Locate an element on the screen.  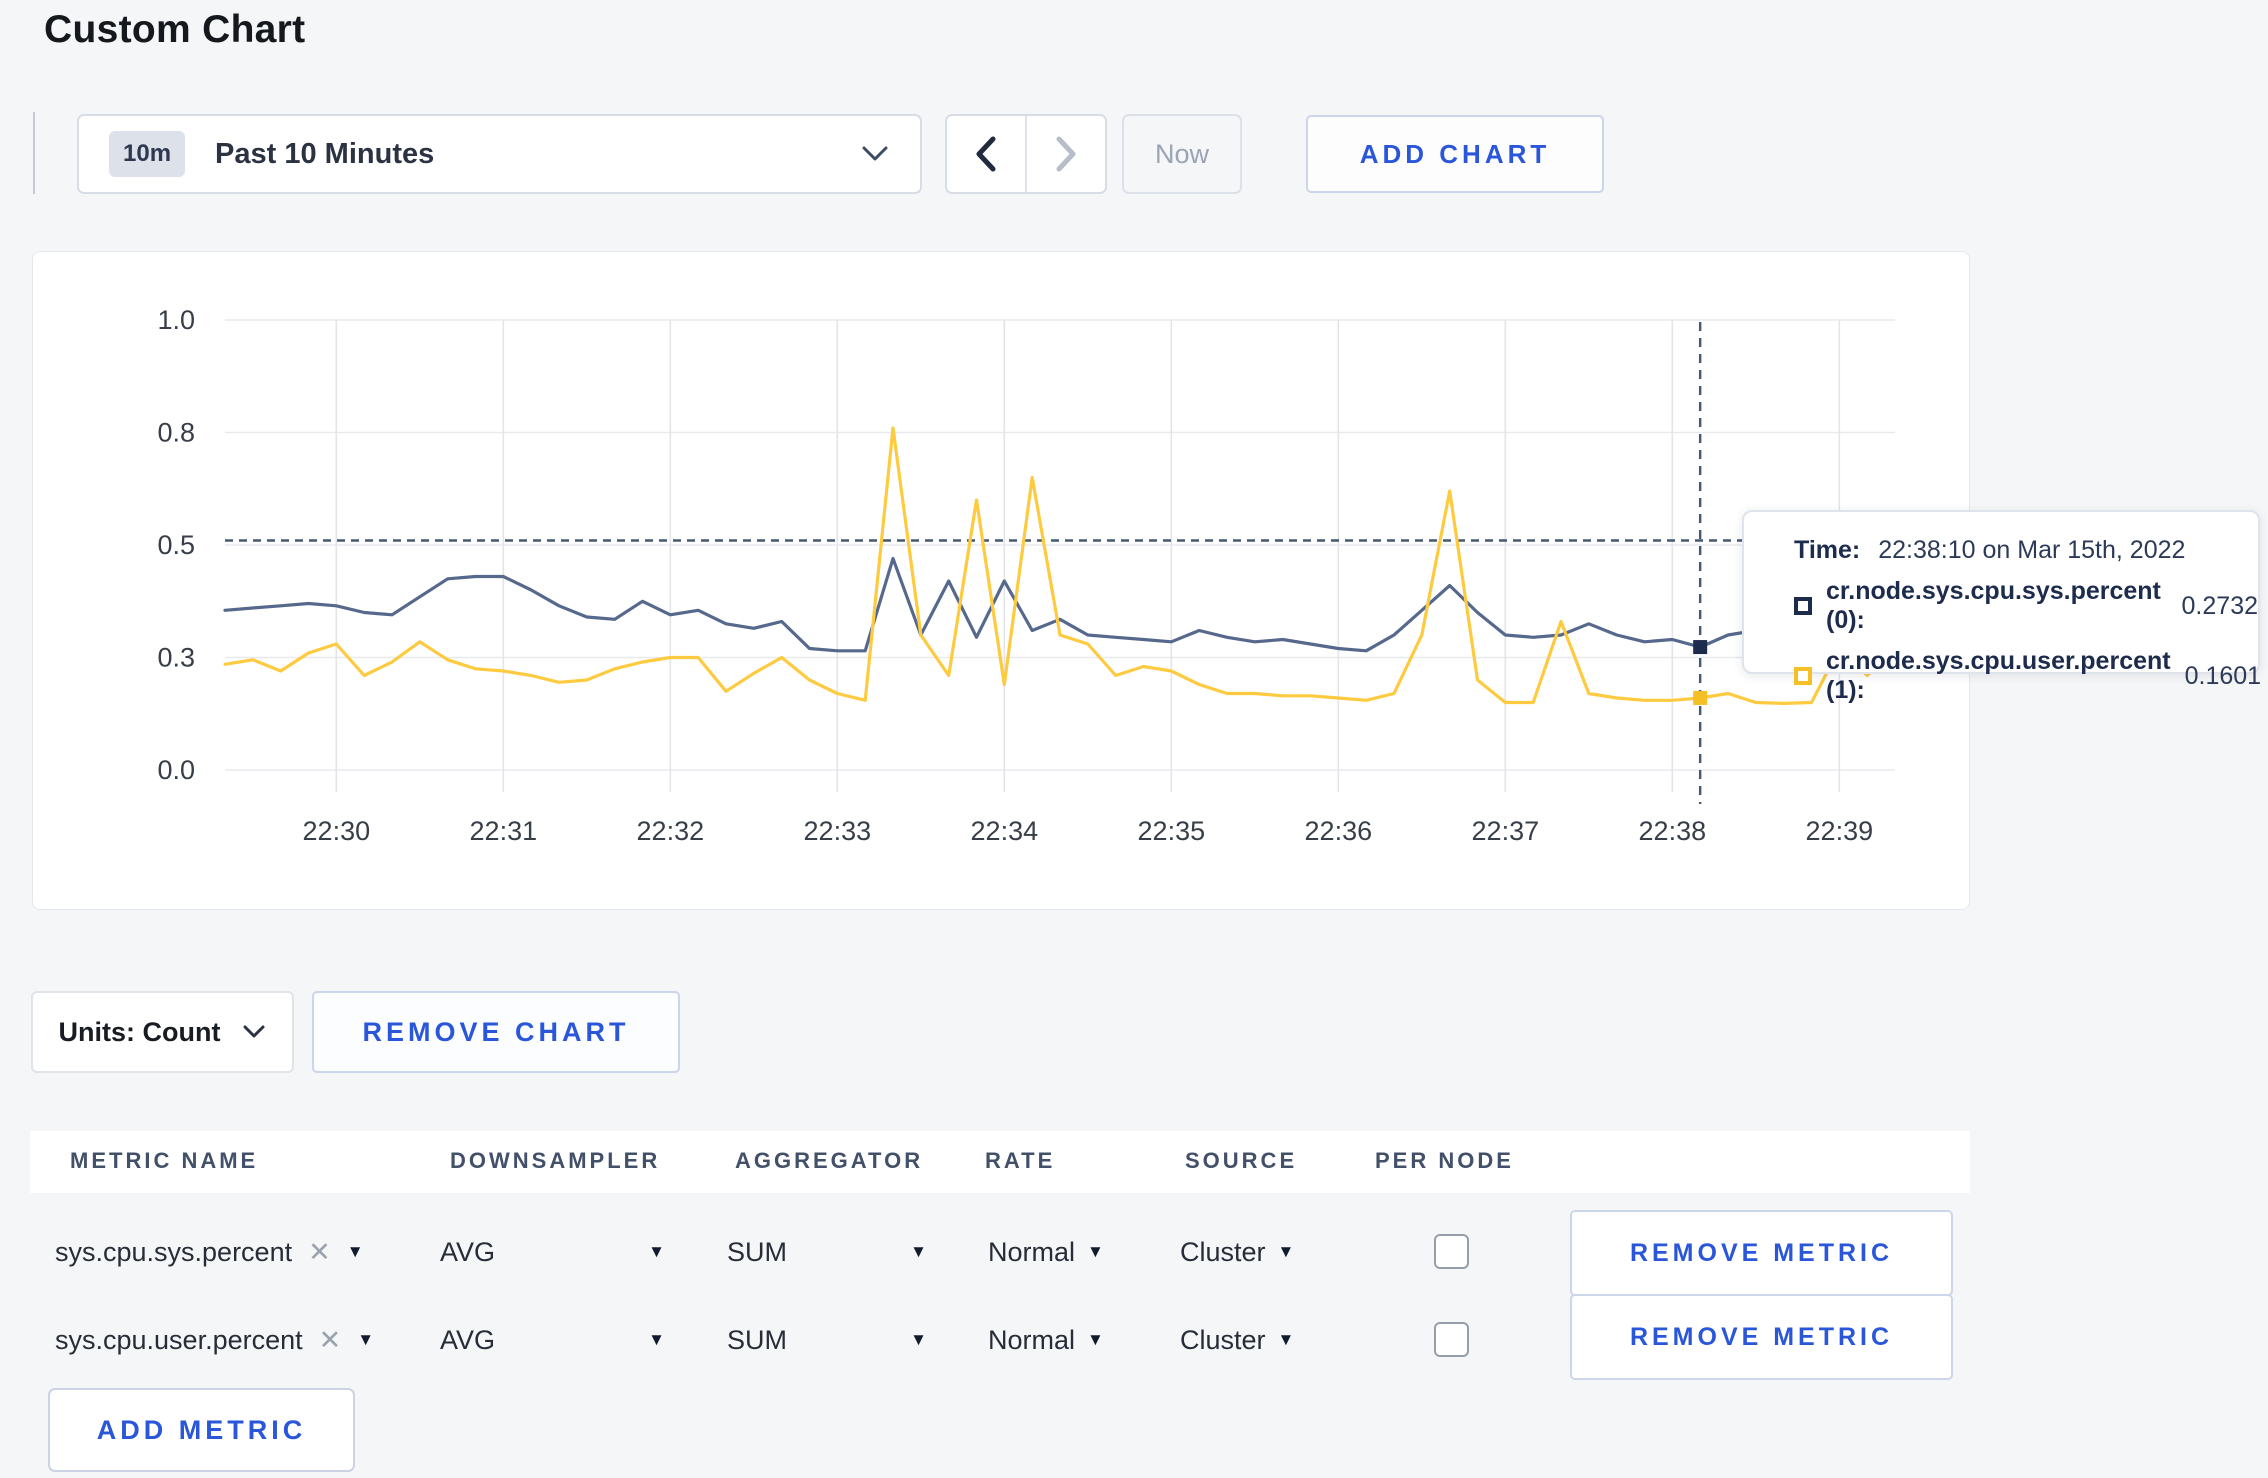
x-axis-tick-label: 22:36 is located at coordinates (1339, 831).